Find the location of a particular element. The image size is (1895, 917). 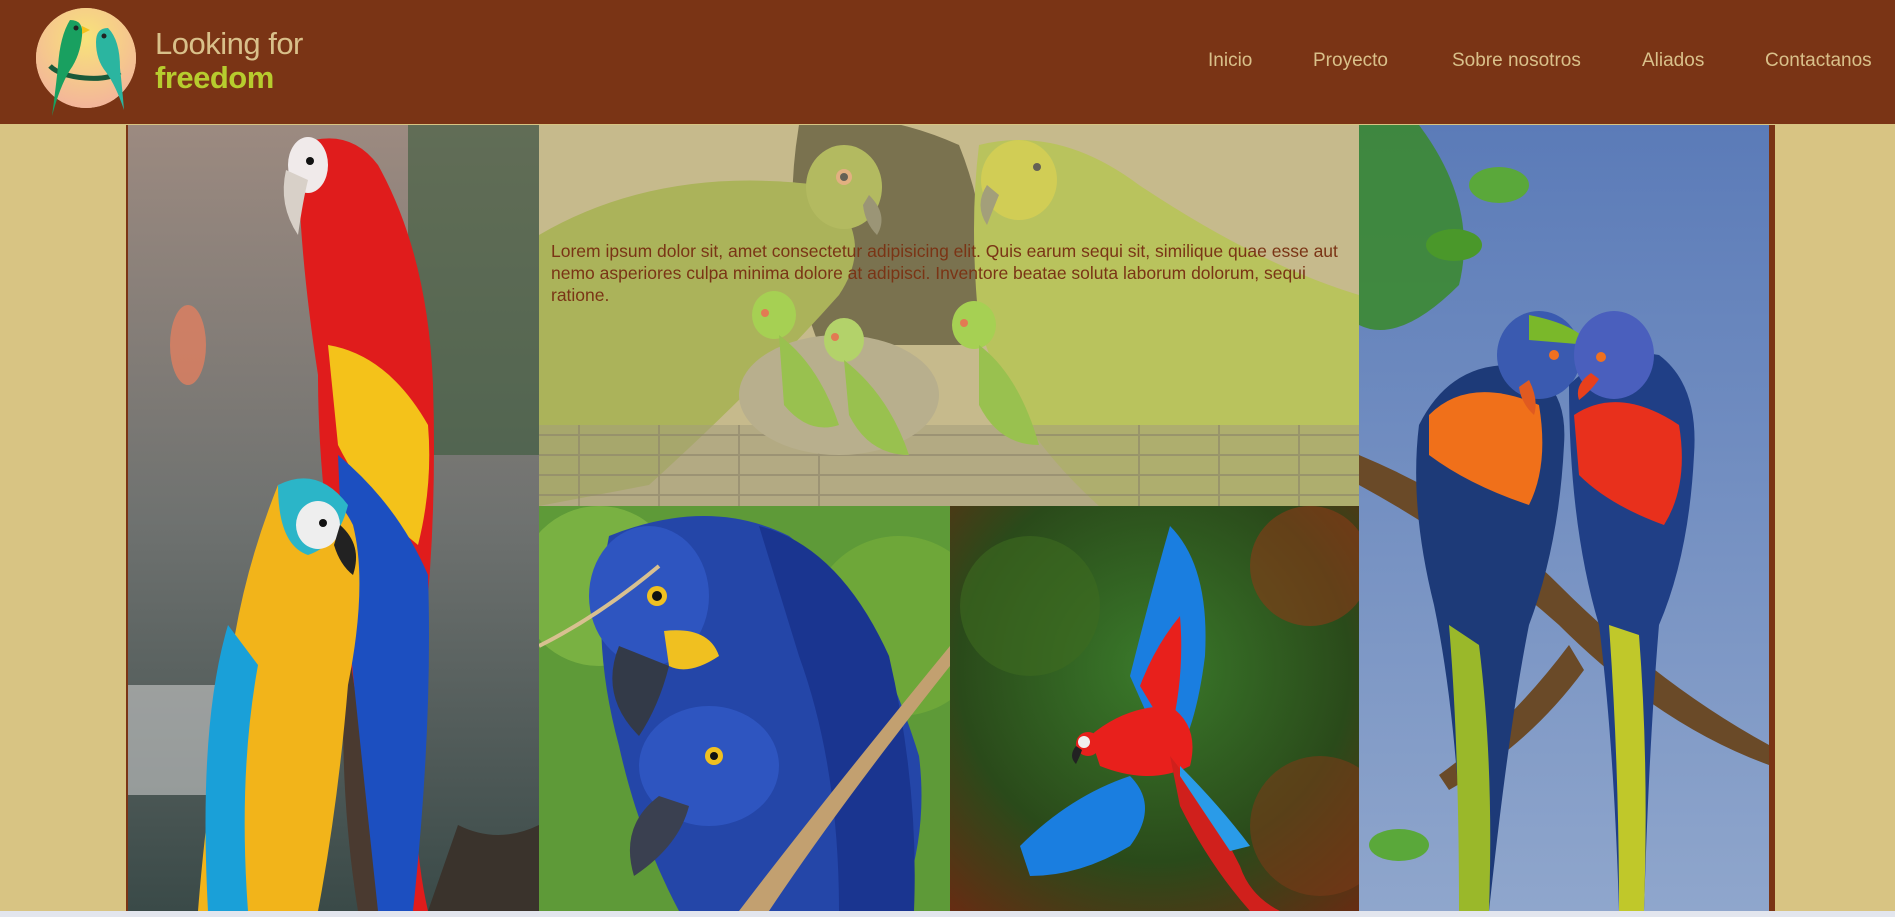

flying-macaw-photo is located at coordinates (1154, 708).